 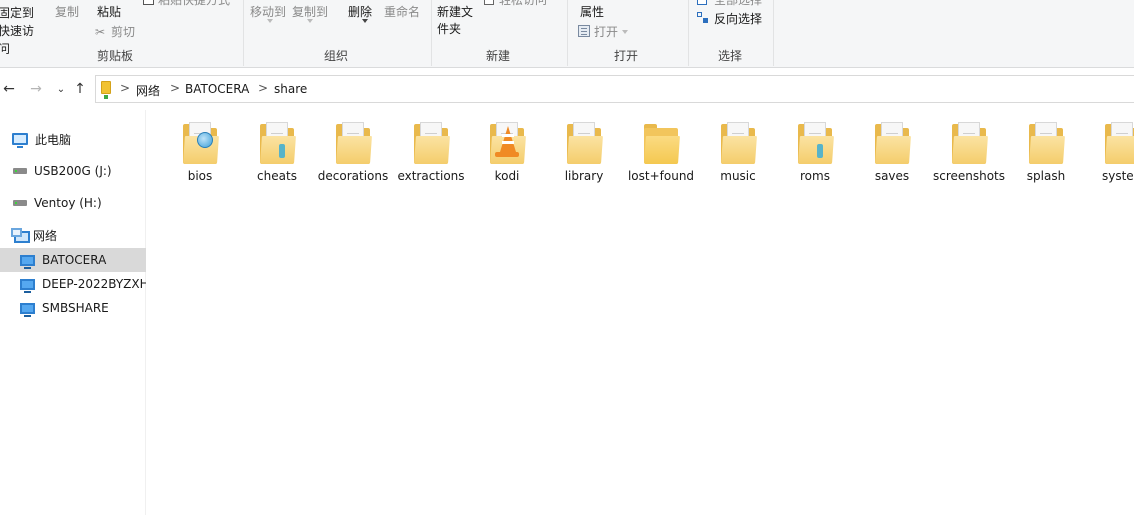 I want to click on nav-item-smbshare: SMBSHARE, so click(x=73, y=308).